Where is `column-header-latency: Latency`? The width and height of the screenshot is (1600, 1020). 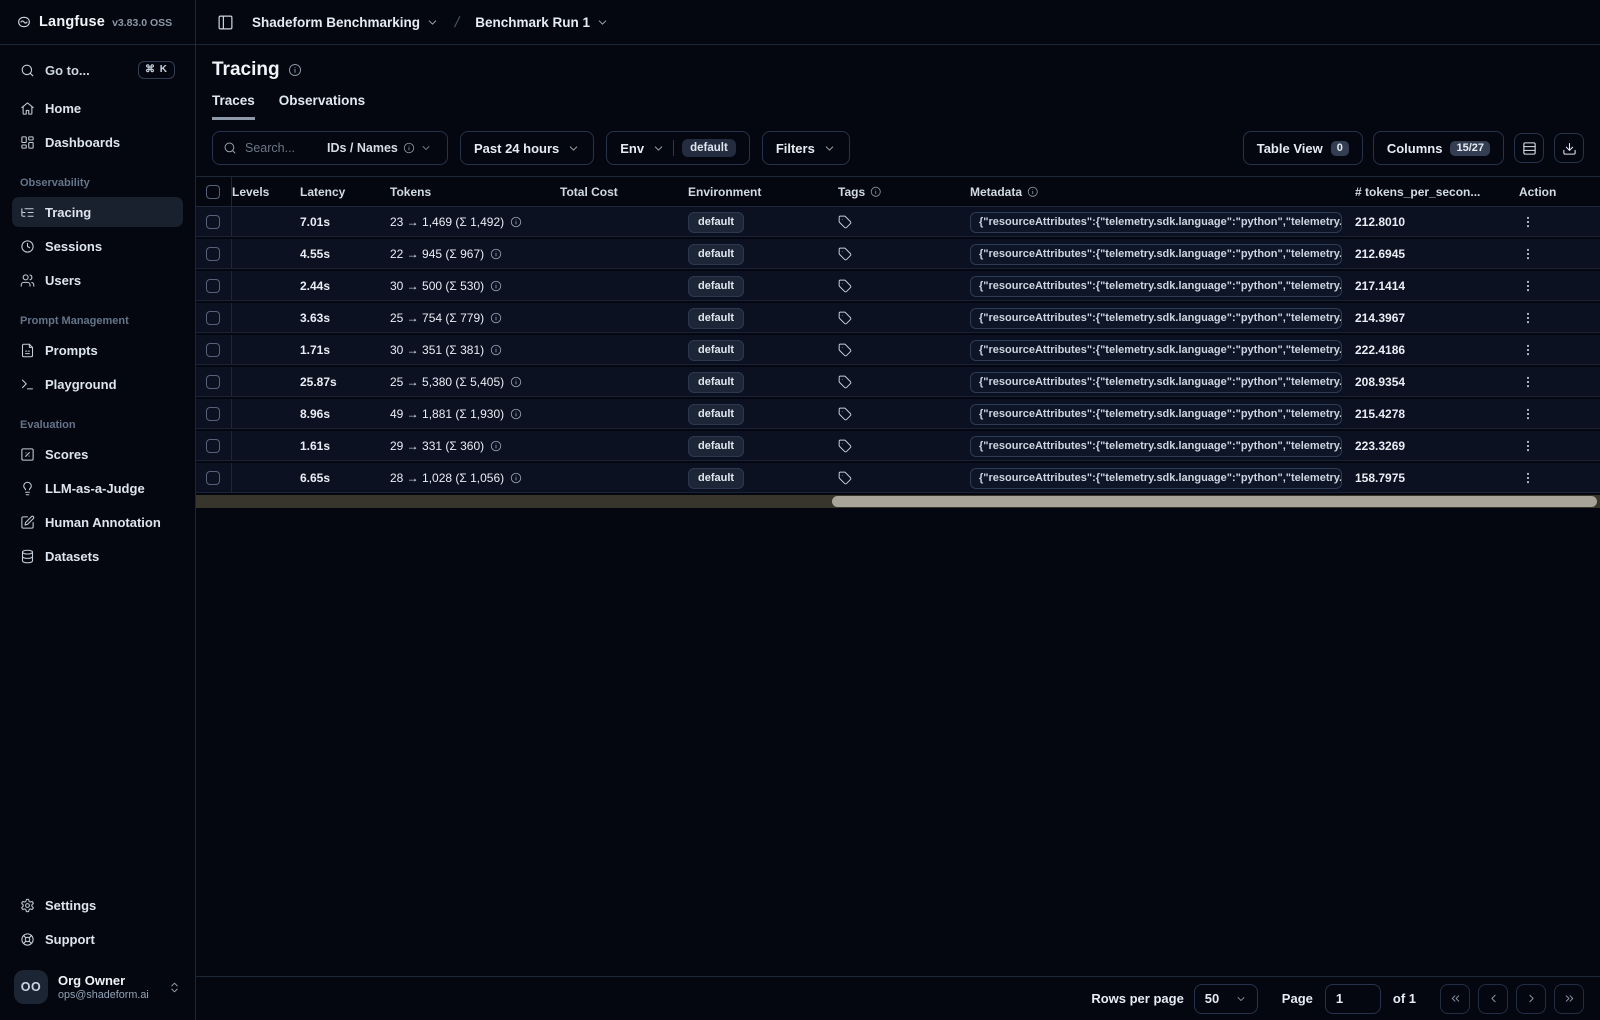 column-header-latency: Latency is located at coordinates (345, 192).